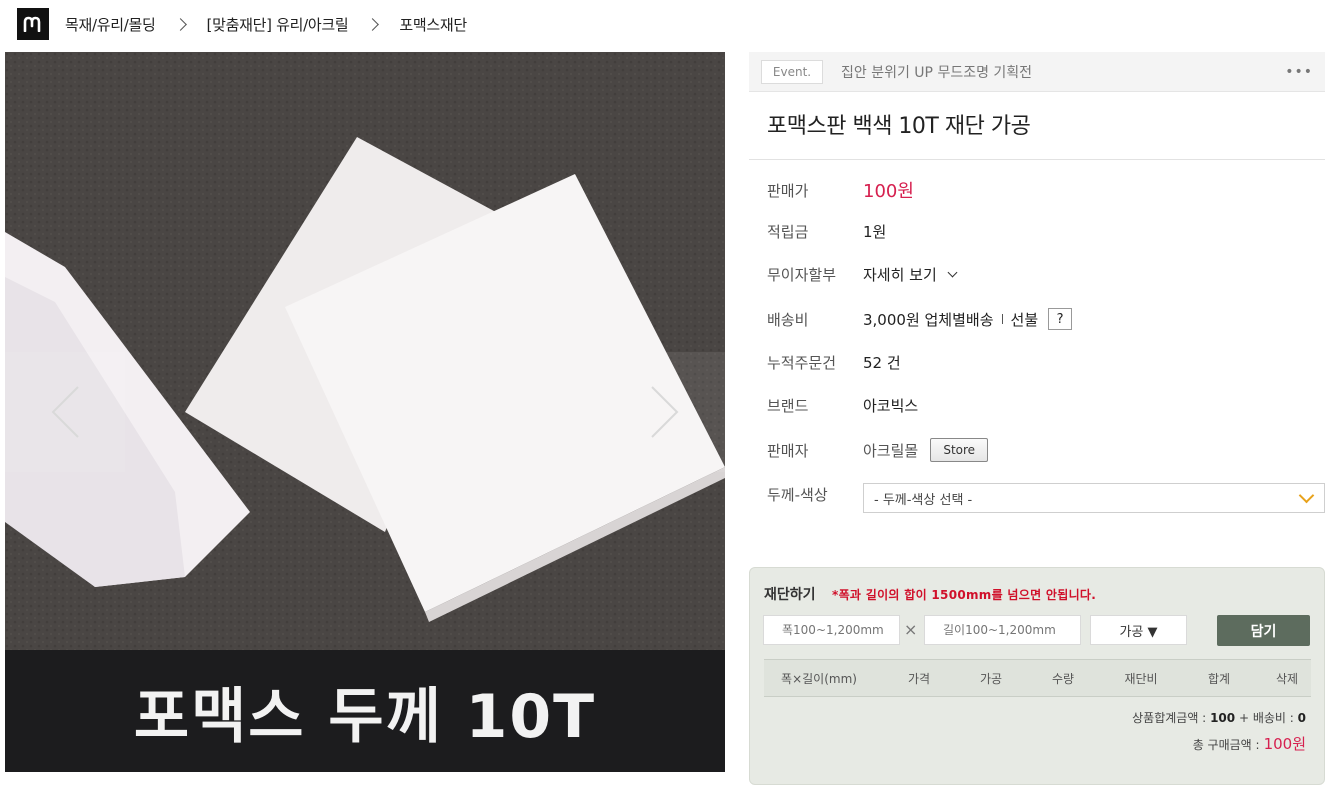  I want to click on total-line: 총 구매금액 : 100원, so click(1249, 743).